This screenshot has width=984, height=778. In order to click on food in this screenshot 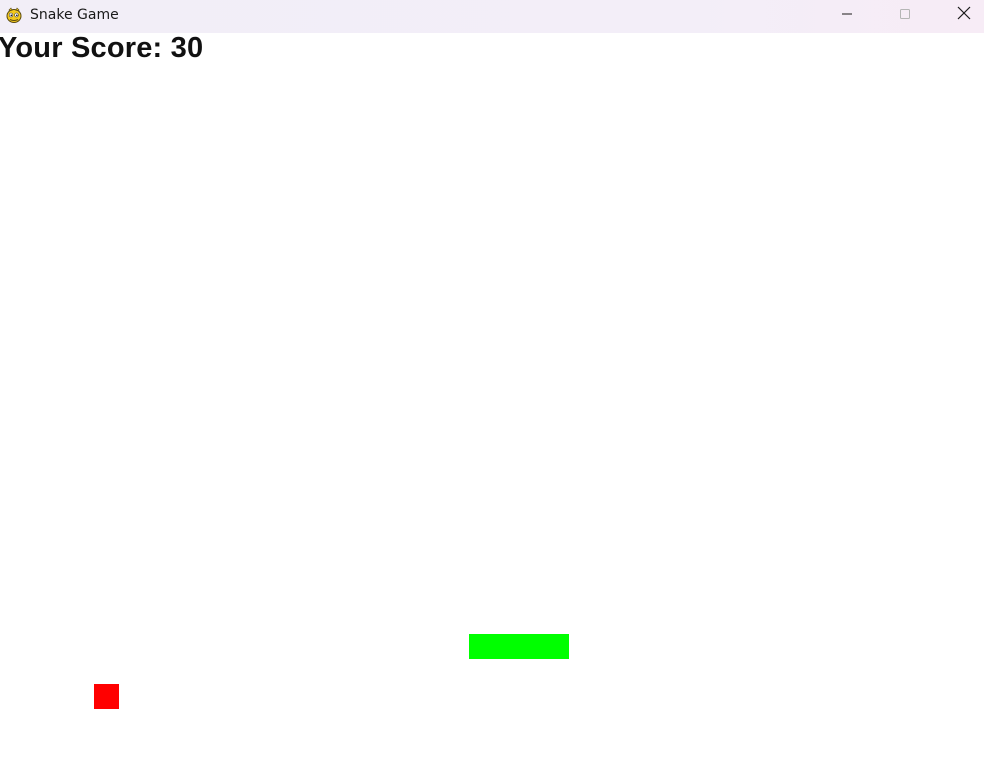, I will do `click(106, 696)`.